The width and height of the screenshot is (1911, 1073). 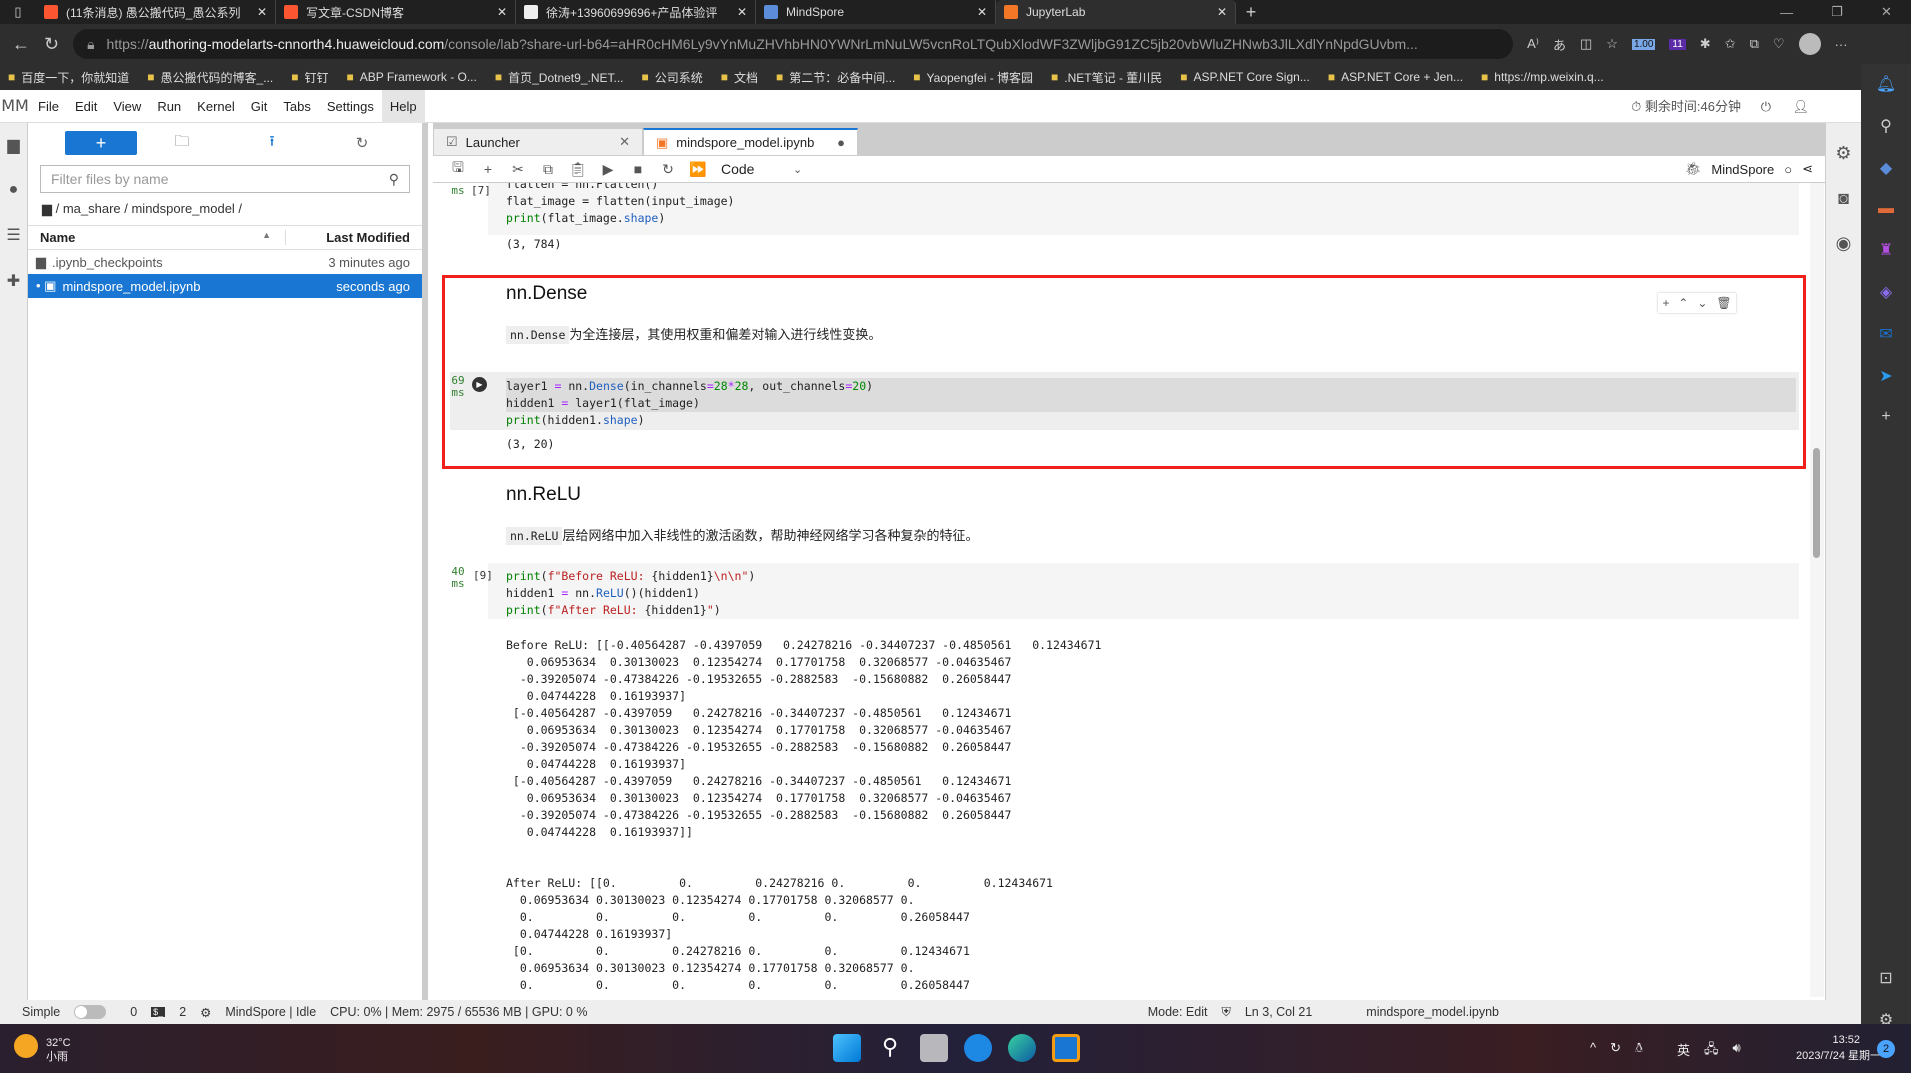 What do you see at coordinates (1586, 44) in the screenshot?
I see `split-screen-icon: ◫` at bounding box center [1586, 44].